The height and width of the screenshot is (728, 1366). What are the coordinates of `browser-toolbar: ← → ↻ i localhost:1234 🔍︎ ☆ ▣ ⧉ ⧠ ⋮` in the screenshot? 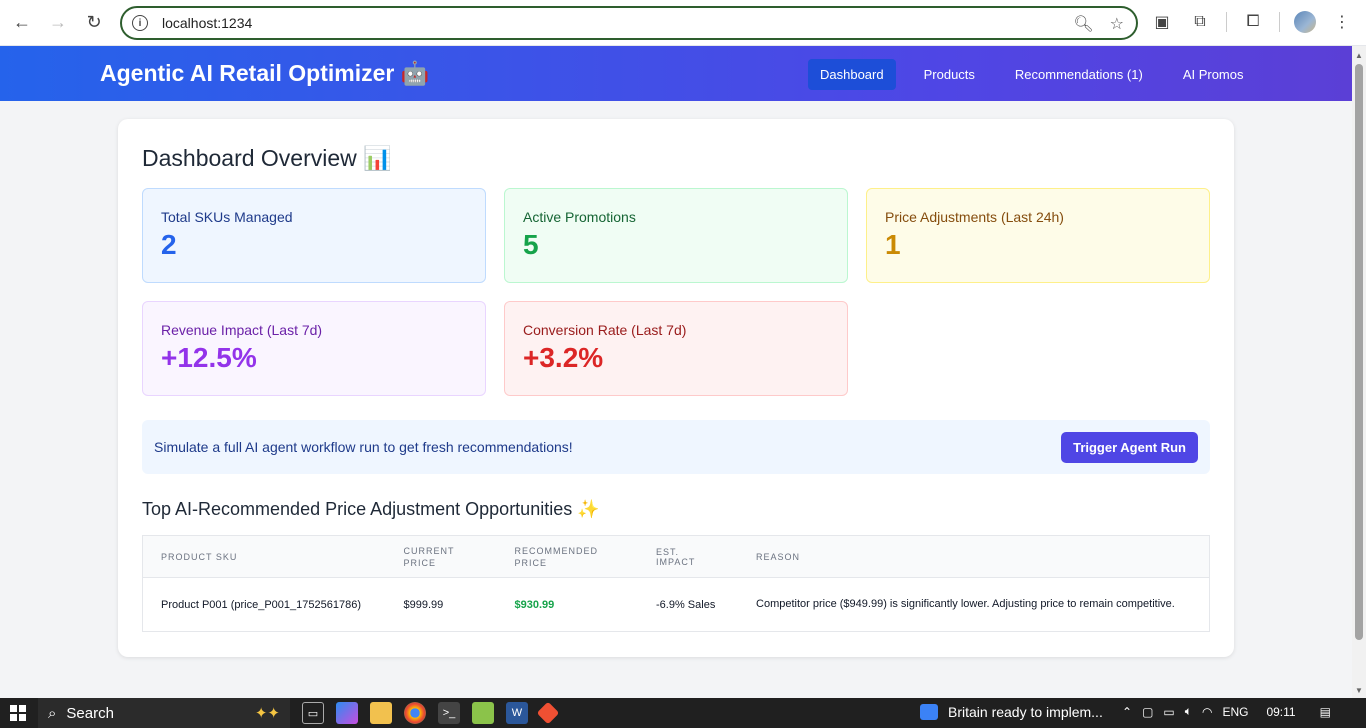 It's located at (683, 23).